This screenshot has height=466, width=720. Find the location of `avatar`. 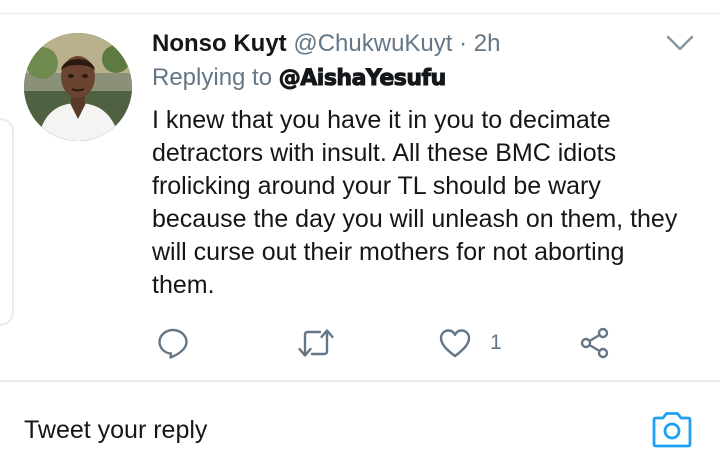

avatar is located at coordinates (78, 87).